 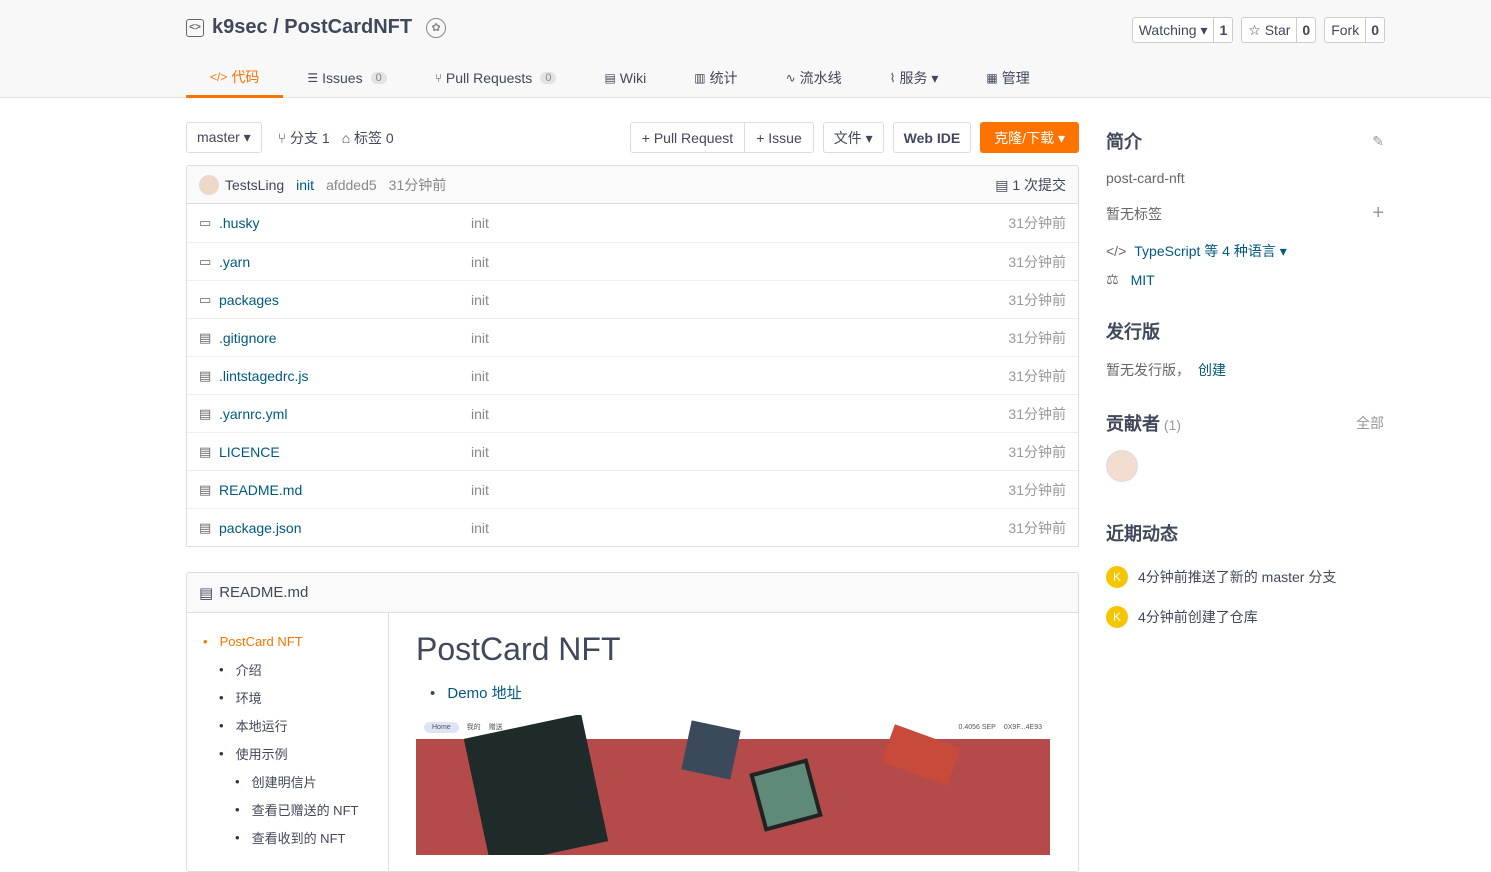 What do you see at coordinates (304, 138) in the screenshot?
I see `branches-link: ⑂ 分支 1` at bounding box center [304, 138].